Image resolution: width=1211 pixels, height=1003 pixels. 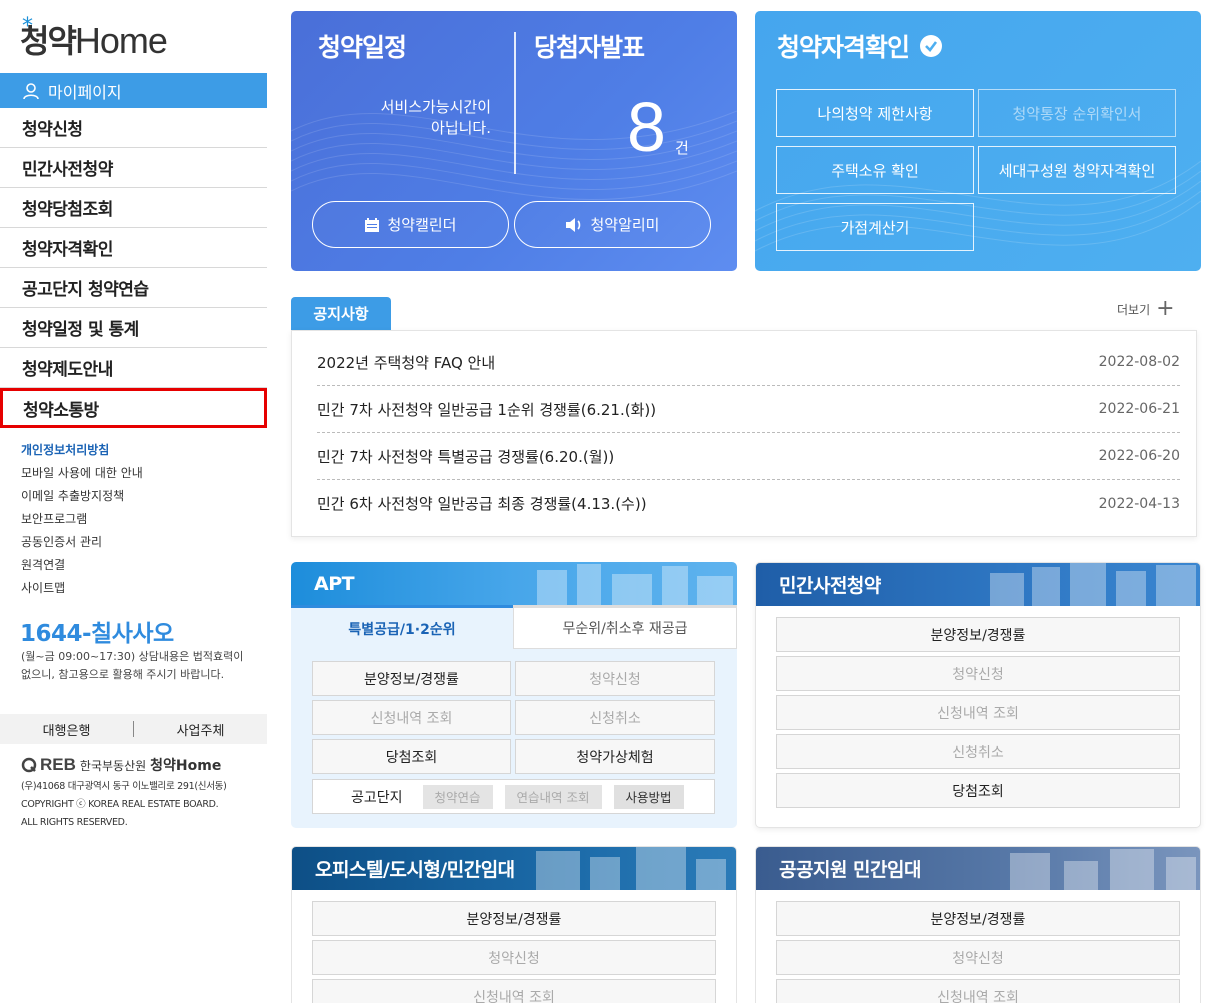 I want to click on footer-org: 한국부동산원, so click(x=113, y=765).